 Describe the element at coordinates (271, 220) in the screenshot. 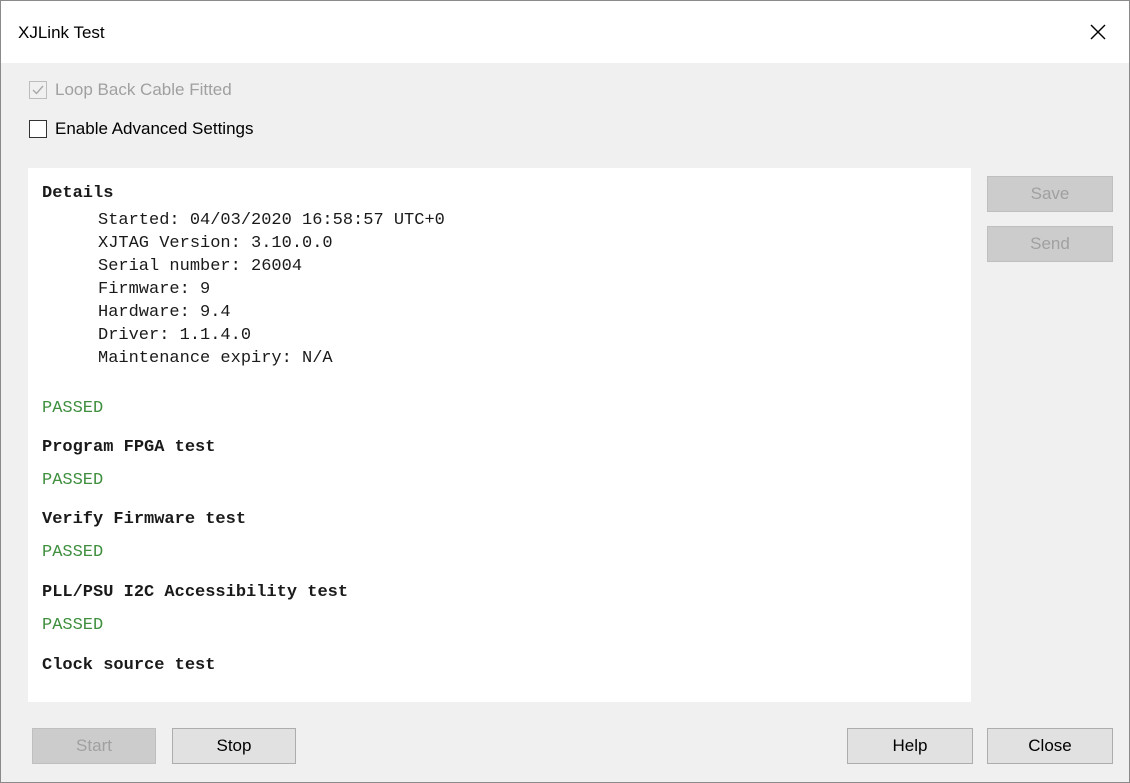

I see `log-detail-line: Started: 04/03/2020 16:58:57 UTC+0` at that location.